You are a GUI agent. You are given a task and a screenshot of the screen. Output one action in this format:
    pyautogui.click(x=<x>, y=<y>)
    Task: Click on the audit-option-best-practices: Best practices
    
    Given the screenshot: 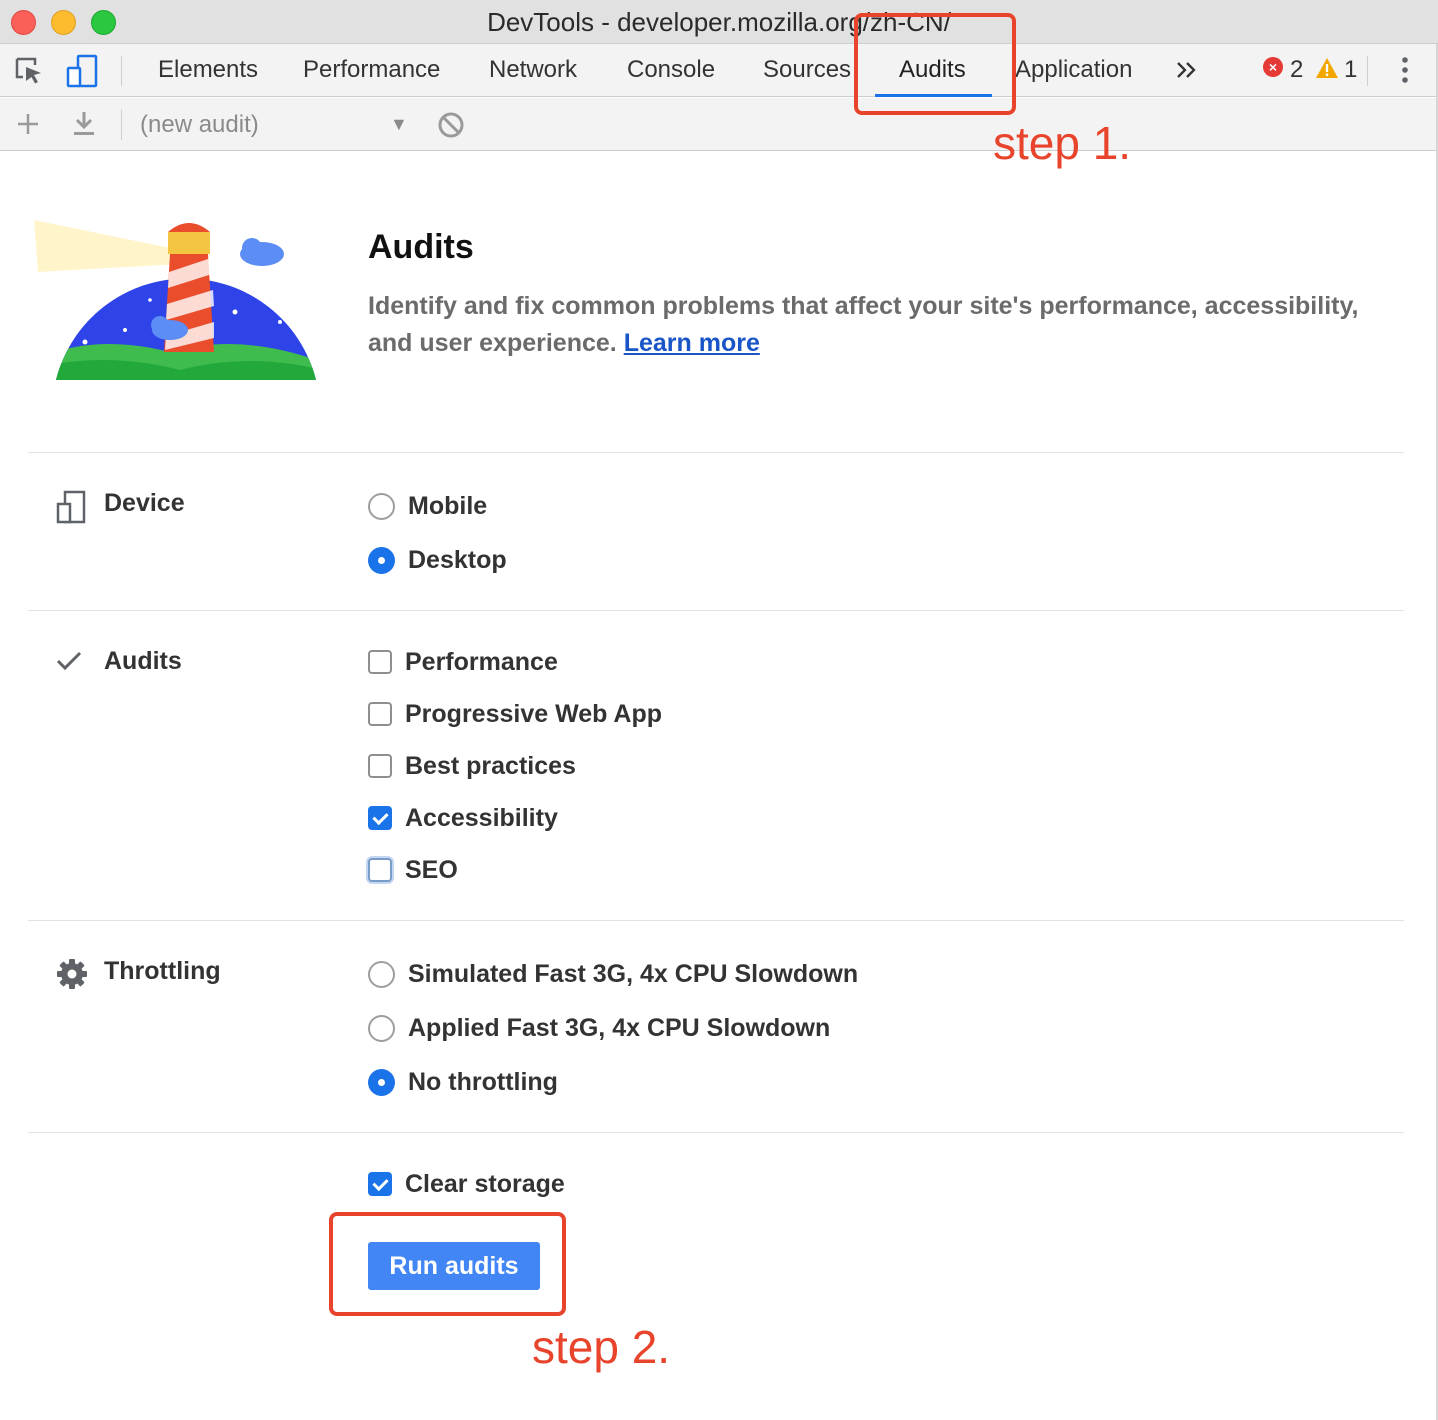 What is the action you would take?
    pyautogui.click(x=472, y=766)
    